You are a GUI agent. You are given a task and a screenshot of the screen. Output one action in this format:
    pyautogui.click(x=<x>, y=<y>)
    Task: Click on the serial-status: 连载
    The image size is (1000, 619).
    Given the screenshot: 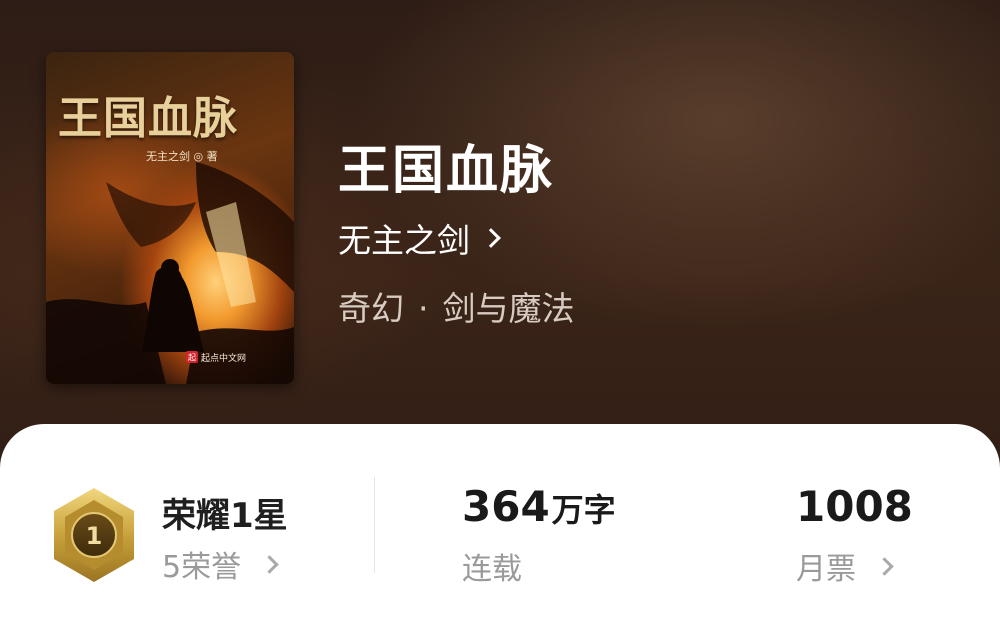 What is the action you would take?
    pyautogui.click(x=492, y=569)
    